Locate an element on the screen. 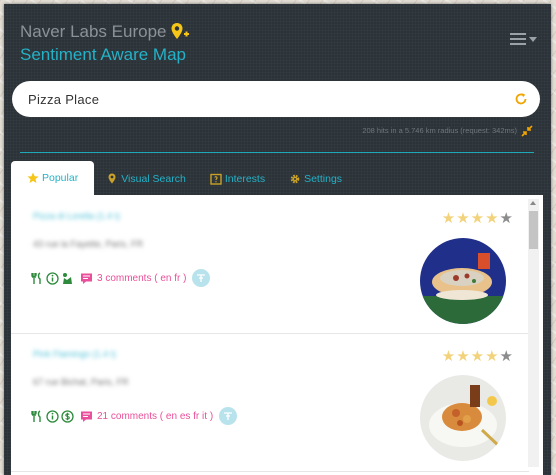 This screenshot has height=475, width=556. menu-button is located at coordinates (523, 39).